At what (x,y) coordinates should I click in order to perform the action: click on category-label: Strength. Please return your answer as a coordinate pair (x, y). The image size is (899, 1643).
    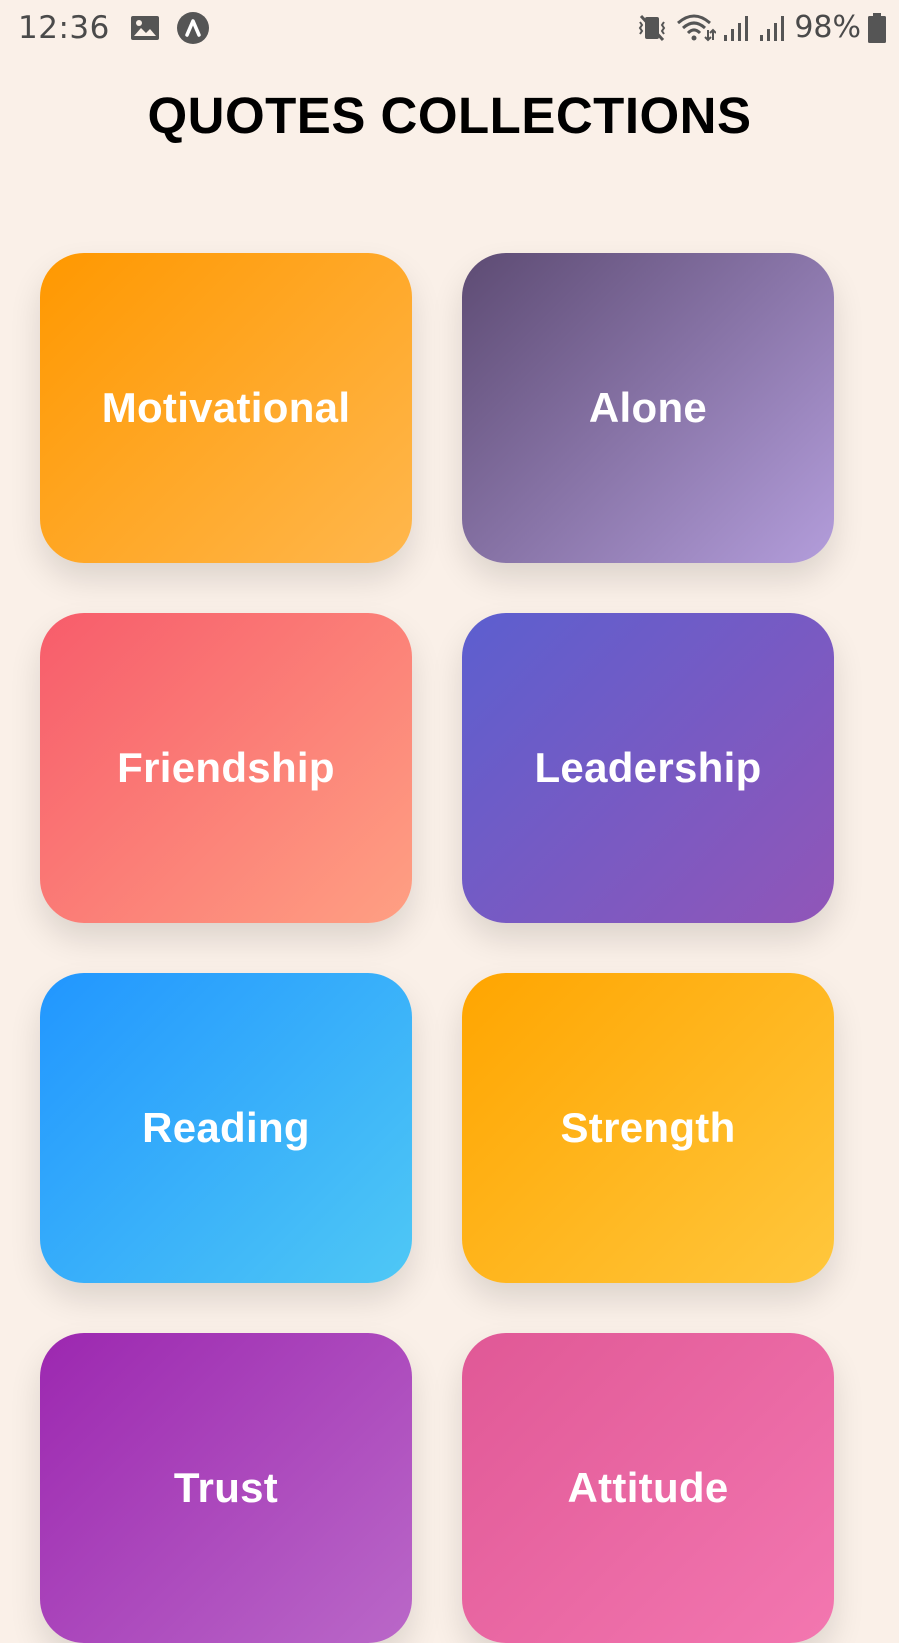
    Looking at the image, I should click on (648, 1127).